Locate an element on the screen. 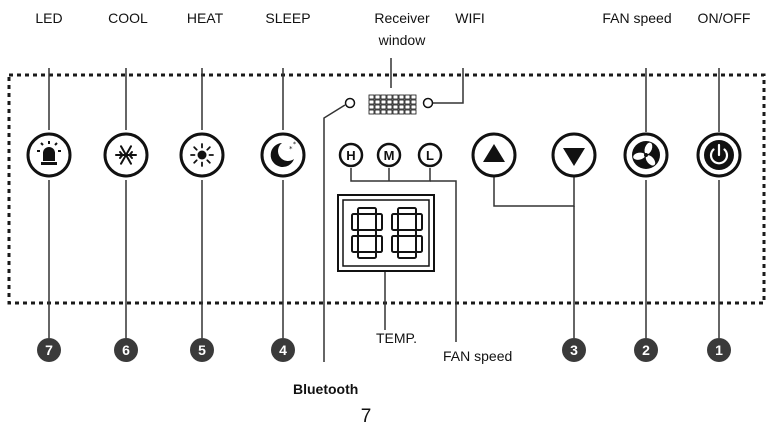  callout-5-label: 5 is located at coordinates (202, 350).